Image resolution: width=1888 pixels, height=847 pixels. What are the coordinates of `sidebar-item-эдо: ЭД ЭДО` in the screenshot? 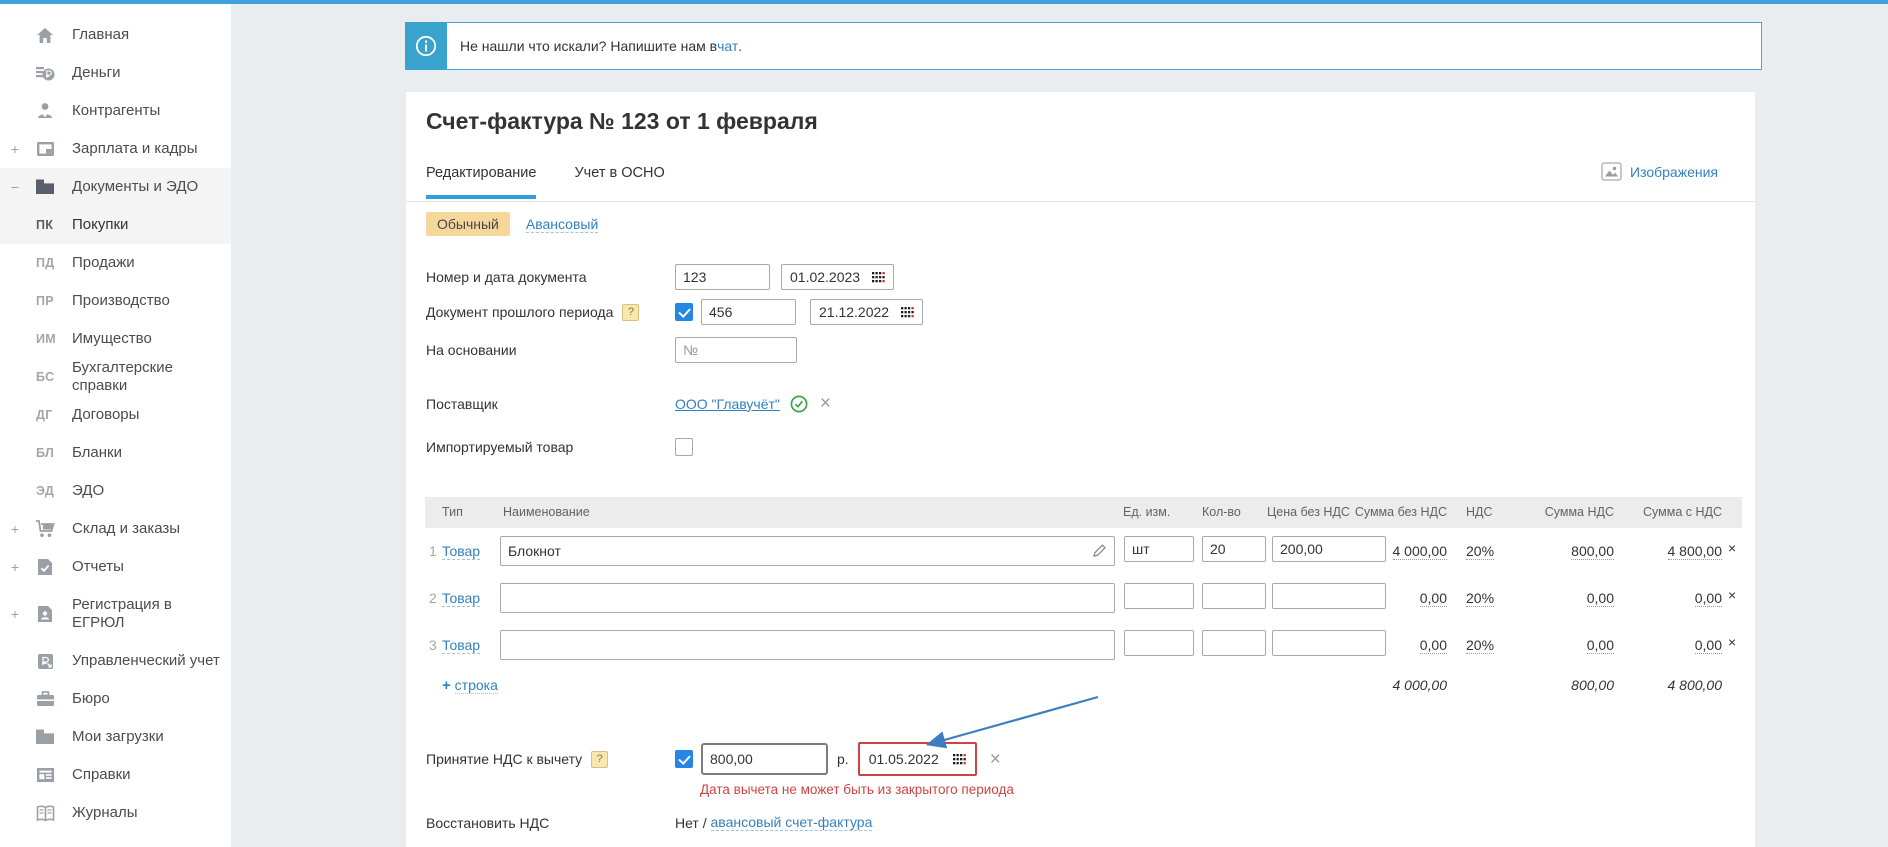 It's located at (115, 491).